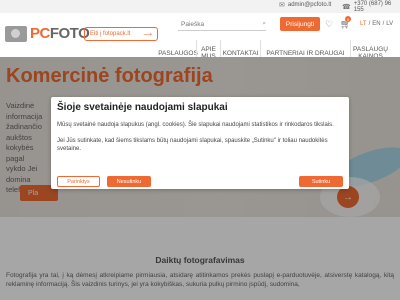 This screenshot has height=300, width=400. Describe the element at coordinates (300, 24) in the screenshot. I see `login-button: Prisijungti` at that location.